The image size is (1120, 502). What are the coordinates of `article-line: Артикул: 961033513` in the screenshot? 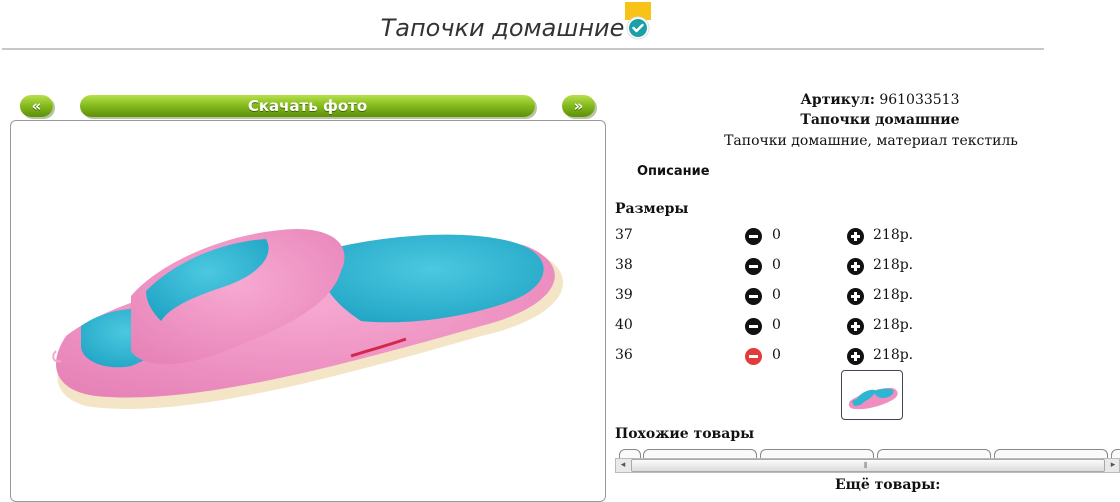 It's located at (865, 100).